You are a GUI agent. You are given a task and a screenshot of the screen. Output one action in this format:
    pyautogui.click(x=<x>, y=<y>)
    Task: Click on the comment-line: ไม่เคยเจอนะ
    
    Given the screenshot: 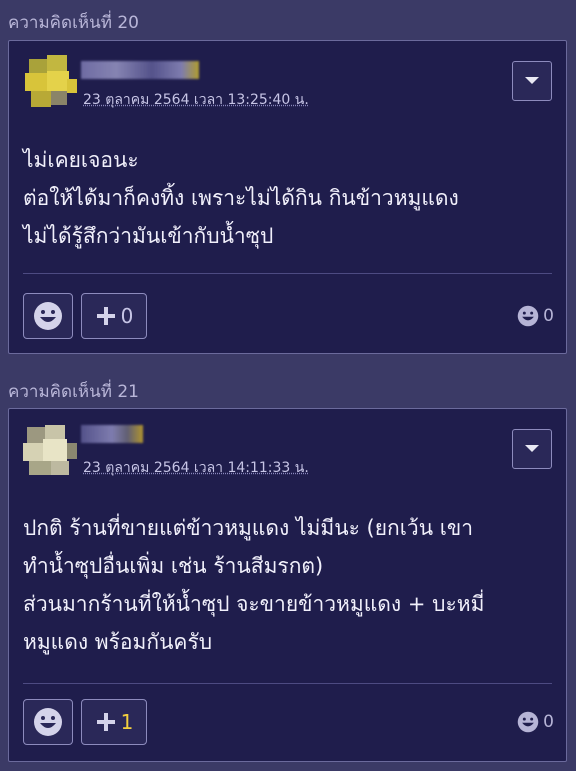 What is the action you would take?
    pyautogui.click(x=81, y=160)
    